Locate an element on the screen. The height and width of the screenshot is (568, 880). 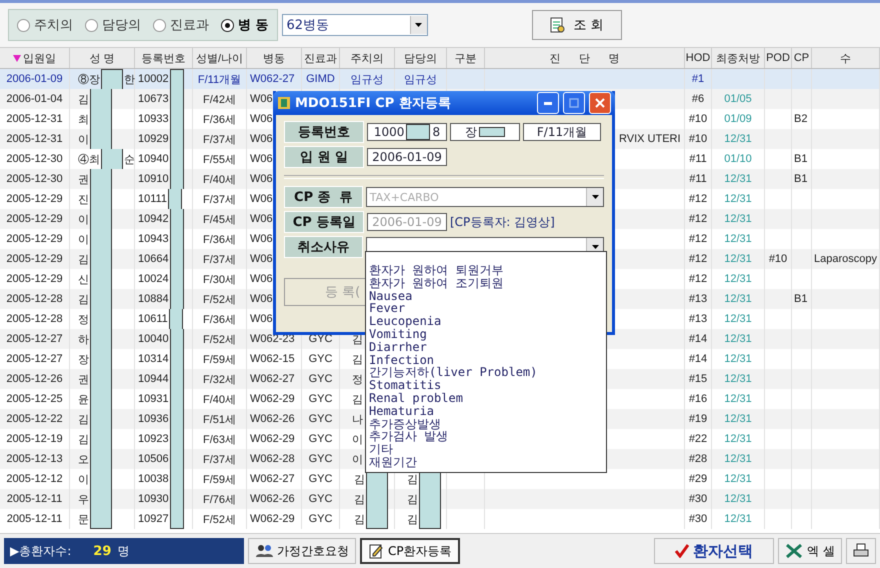
total-count: 29 is located at coordinates (102, 551).